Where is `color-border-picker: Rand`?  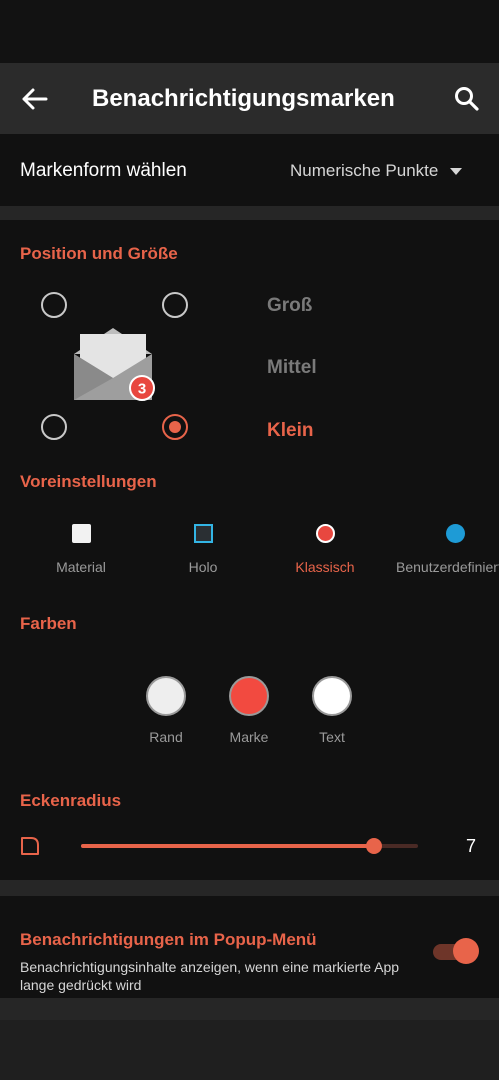
color-border-picker: Rand is located at coordinates (166, 710).